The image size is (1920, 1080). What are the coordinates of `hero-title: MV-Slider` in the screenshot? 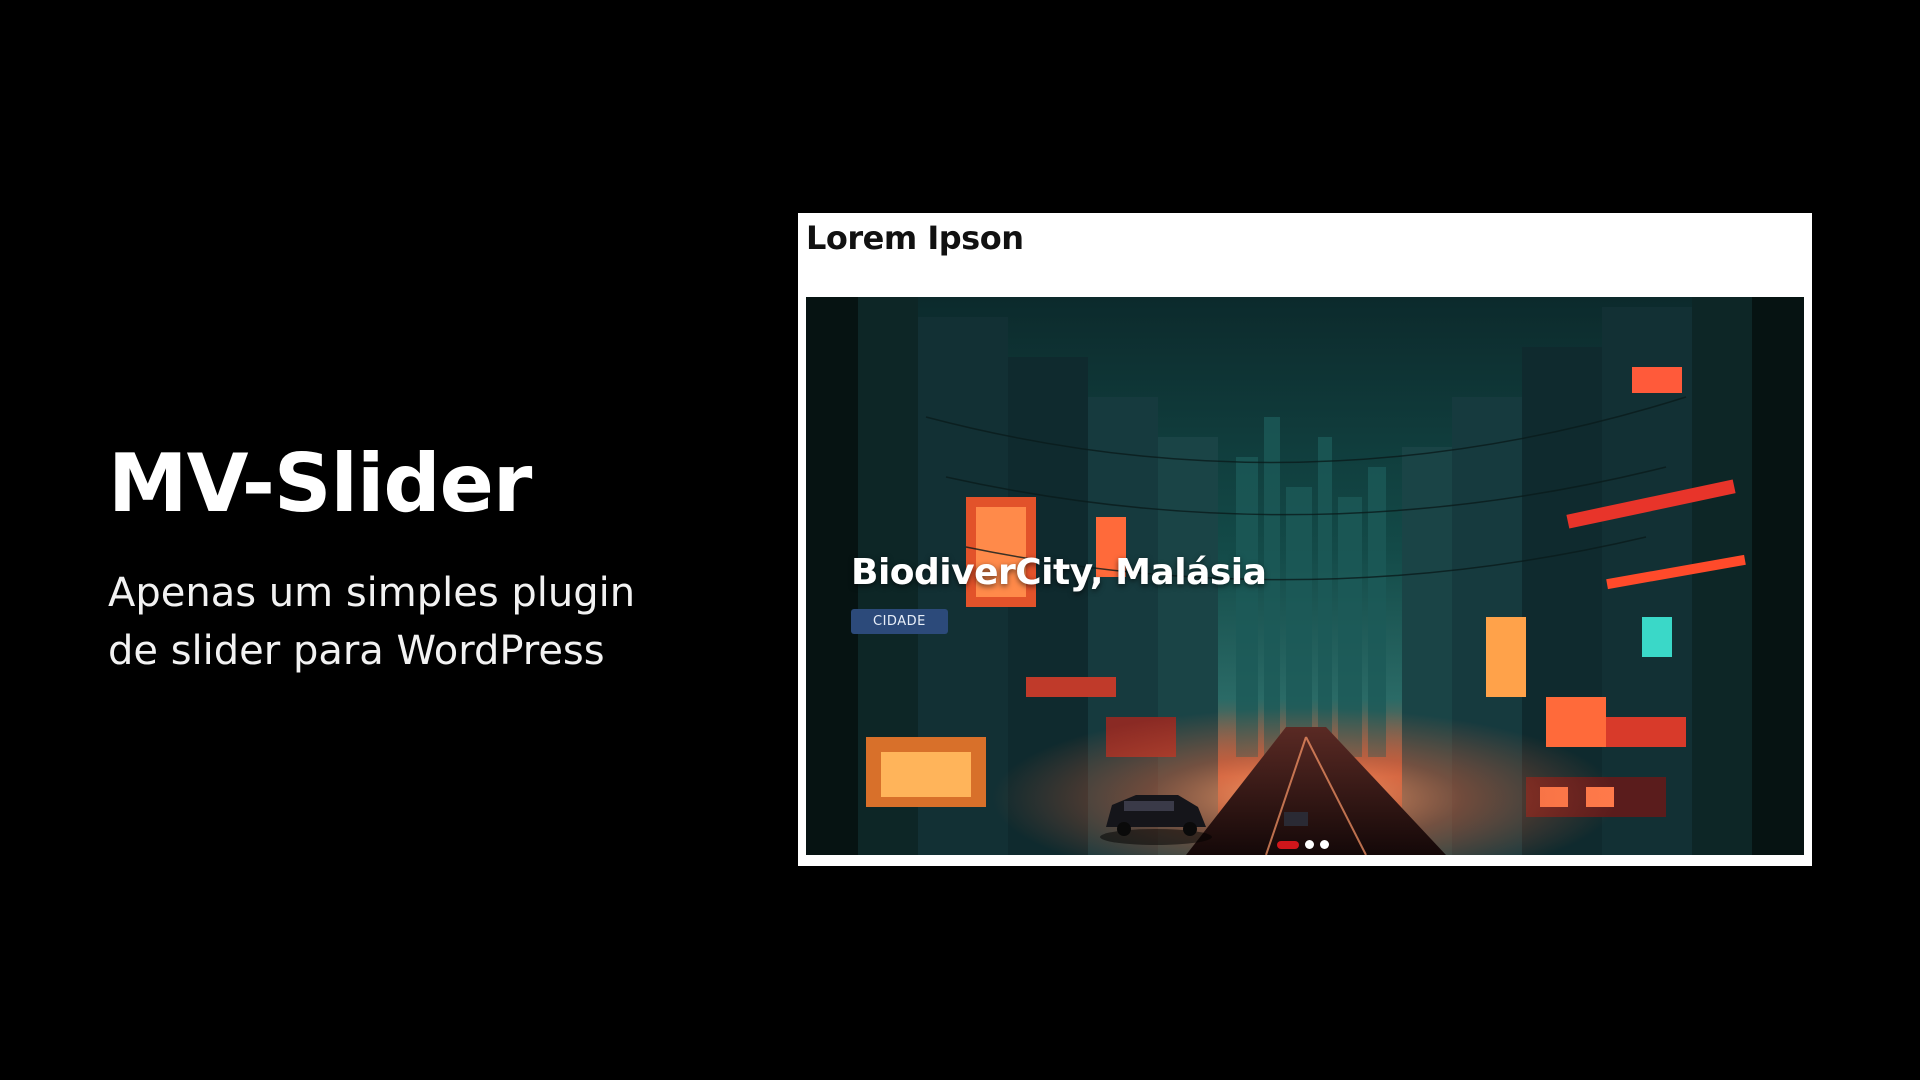 It's located at (320, 483).